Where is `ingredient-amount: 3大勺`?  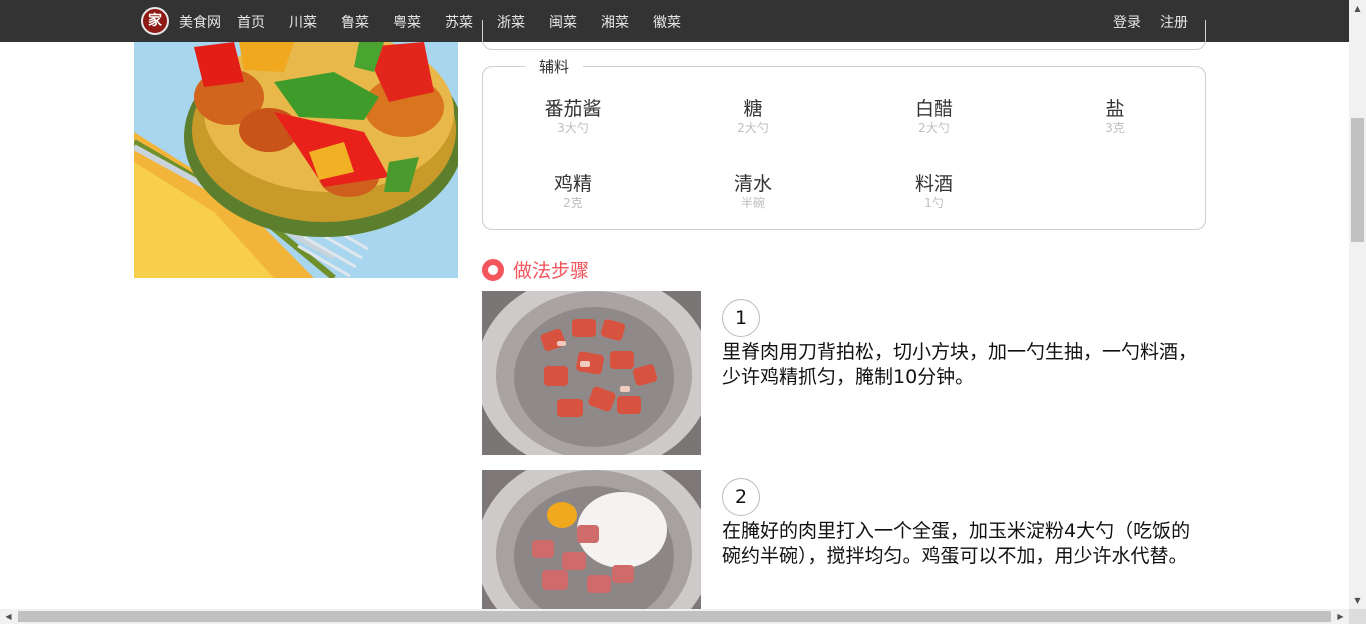
ingredient-amount: 3大勺 is located at coordinates (573, 128).